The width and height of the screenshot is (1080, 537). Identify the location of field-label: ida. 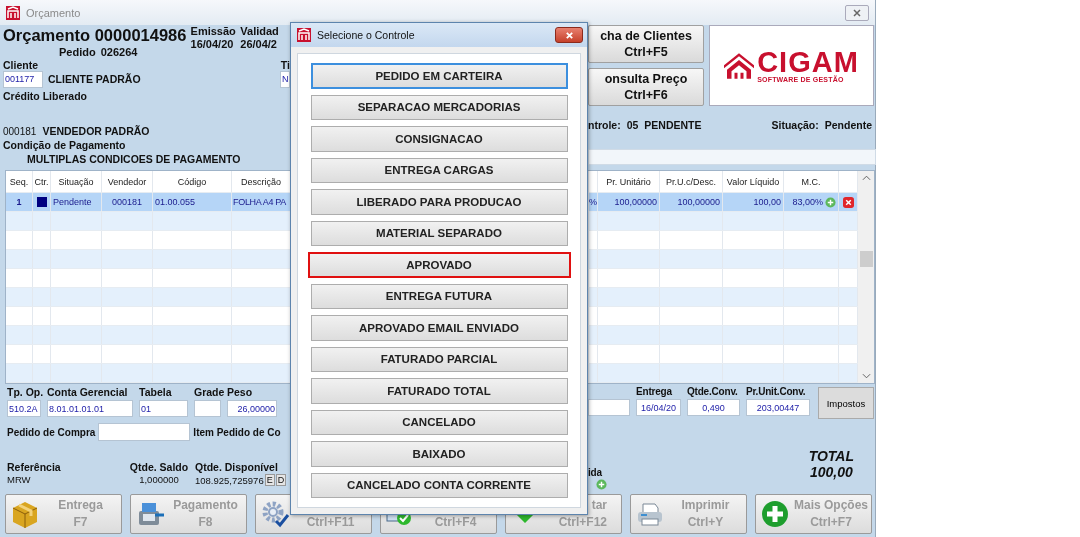
(595, 472).